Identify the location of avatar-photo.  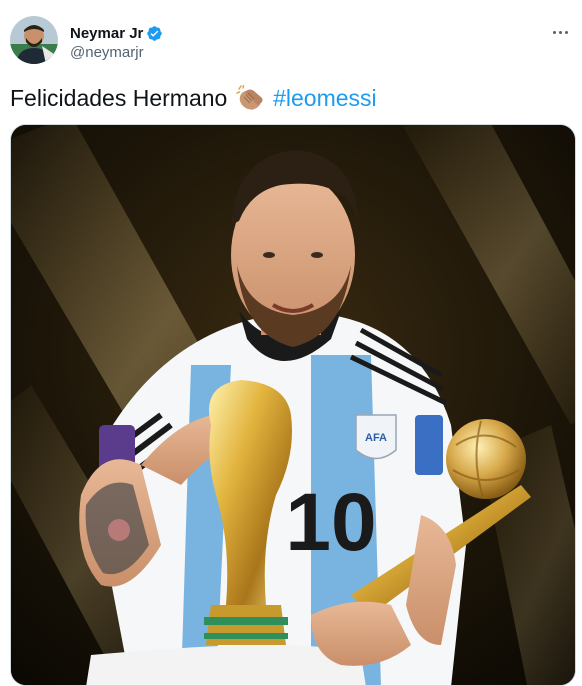
(34, 40).